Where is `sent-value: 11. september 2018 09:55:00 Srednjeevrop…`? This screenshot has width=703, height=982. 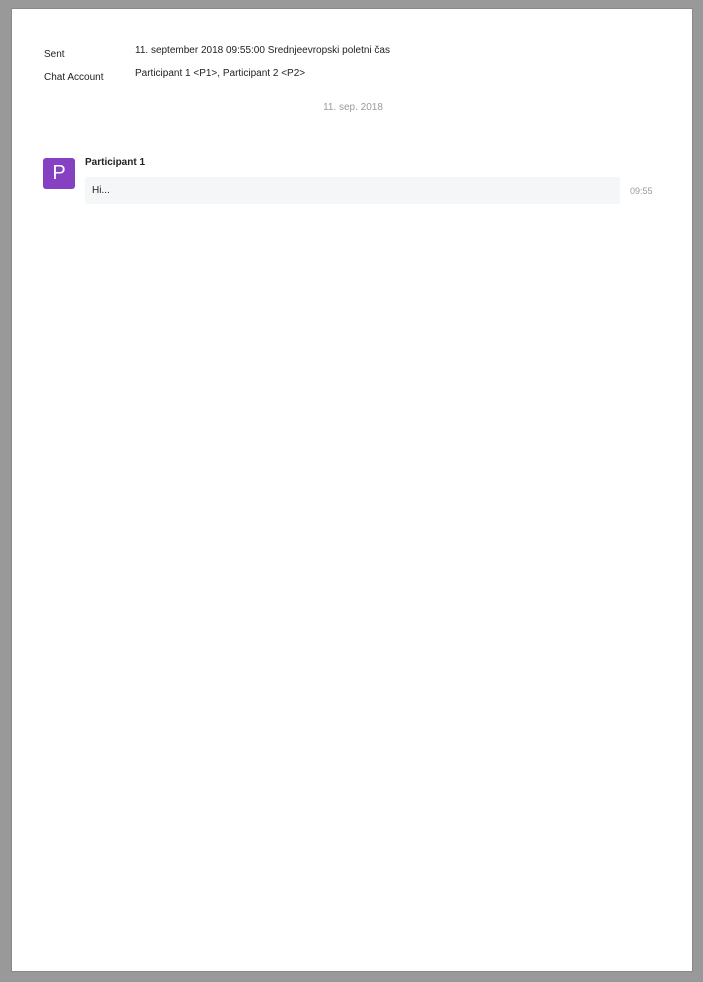
sent-value: 11. september 2018 09:55:00 Srednjeevrop… is located at coordinates (262, 50).